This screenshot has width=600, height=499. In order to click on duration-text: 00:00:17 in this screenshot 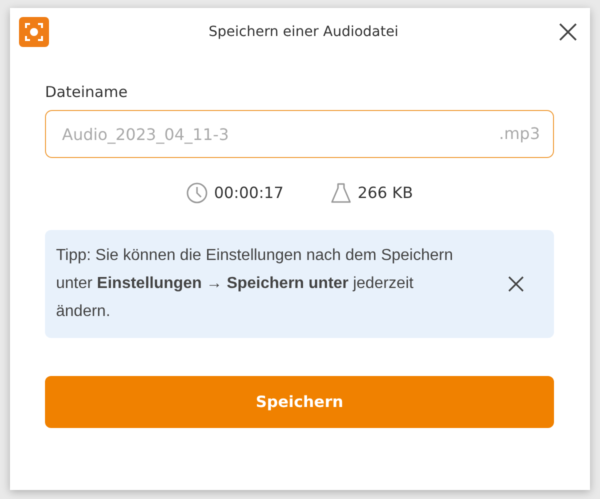, I will do `click(249, 193)`.